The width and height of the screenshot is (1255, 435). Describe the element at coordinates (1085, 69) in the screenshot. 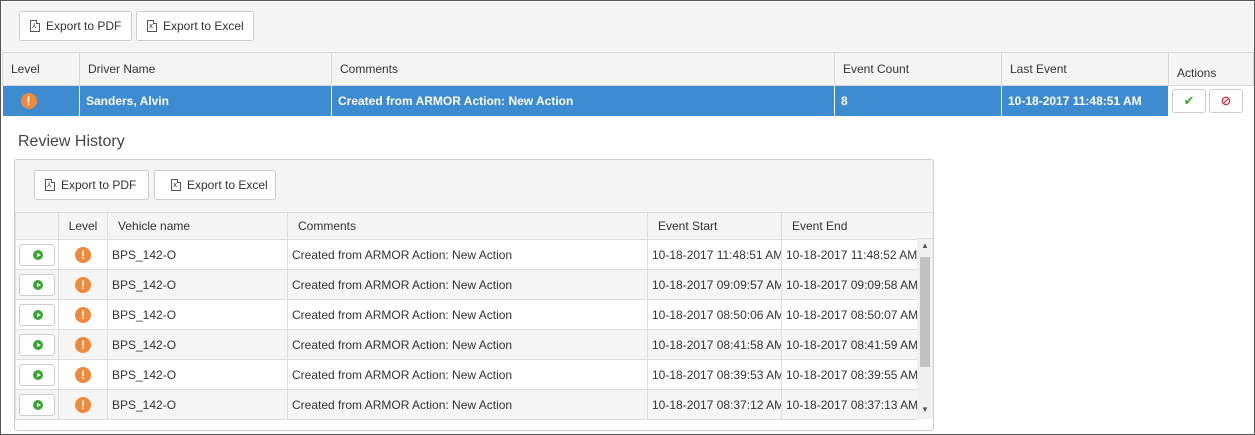

I see `col-header-last-event: Last Event` at that location.